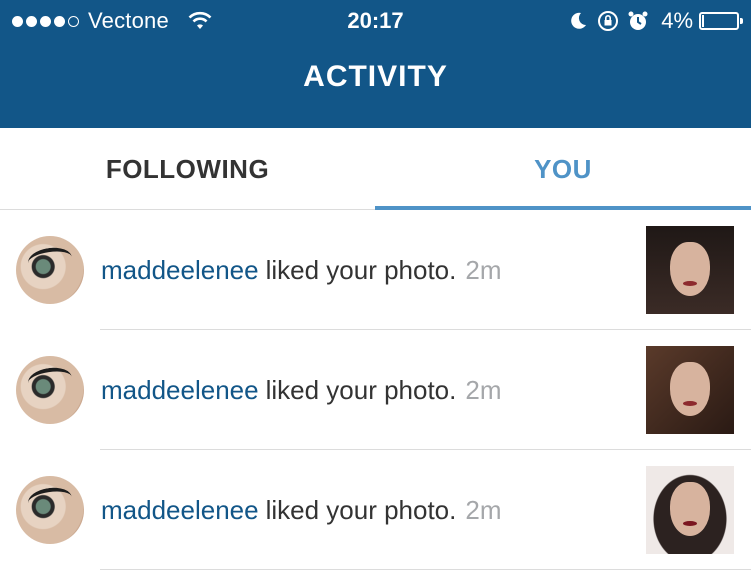  What do you see at coordinates (638, 20) in the screenshot?
I see `alarm-icon` at bounding box center [638, 20].